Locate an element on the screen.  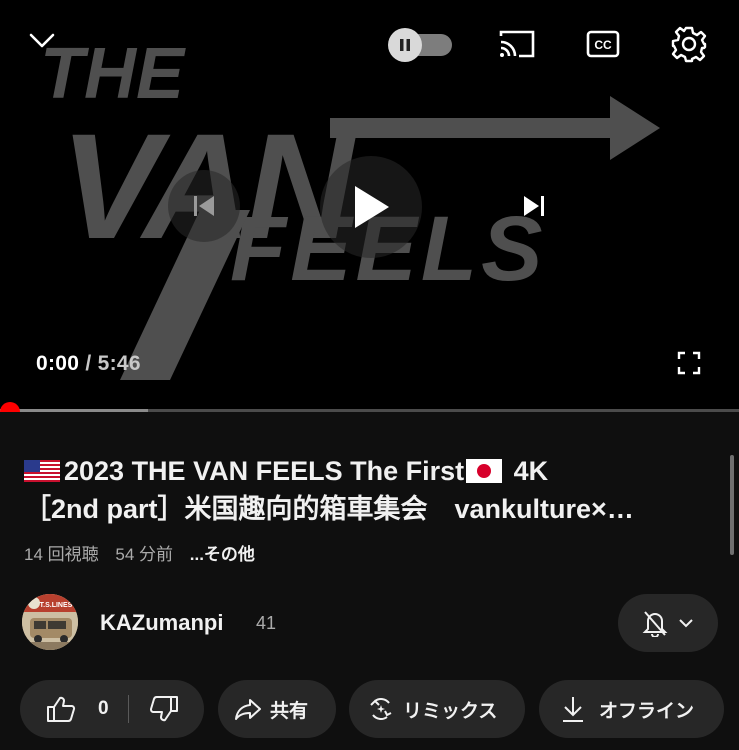
next-button is located at coordinates (534, 206).